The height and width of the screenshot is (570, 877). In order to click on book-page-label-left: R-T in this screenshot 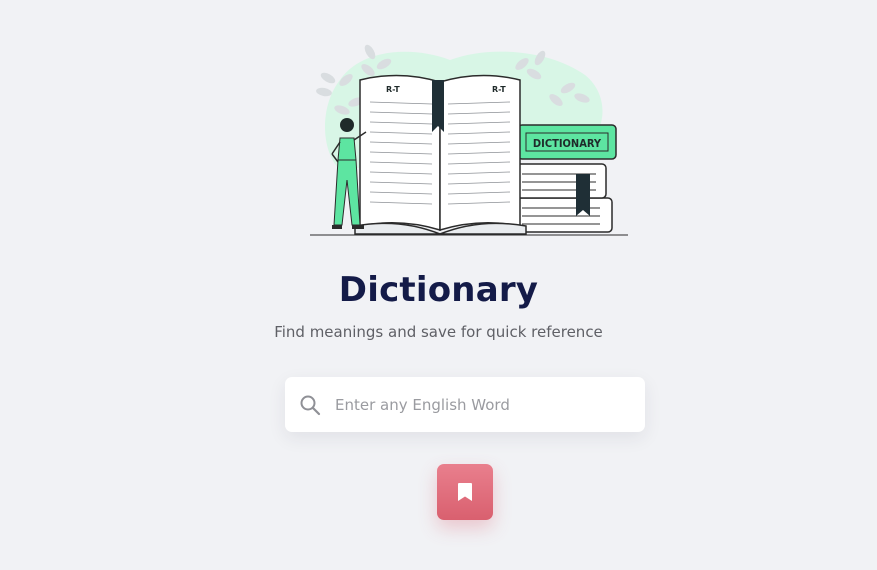, I will do `click(393, 89)`.